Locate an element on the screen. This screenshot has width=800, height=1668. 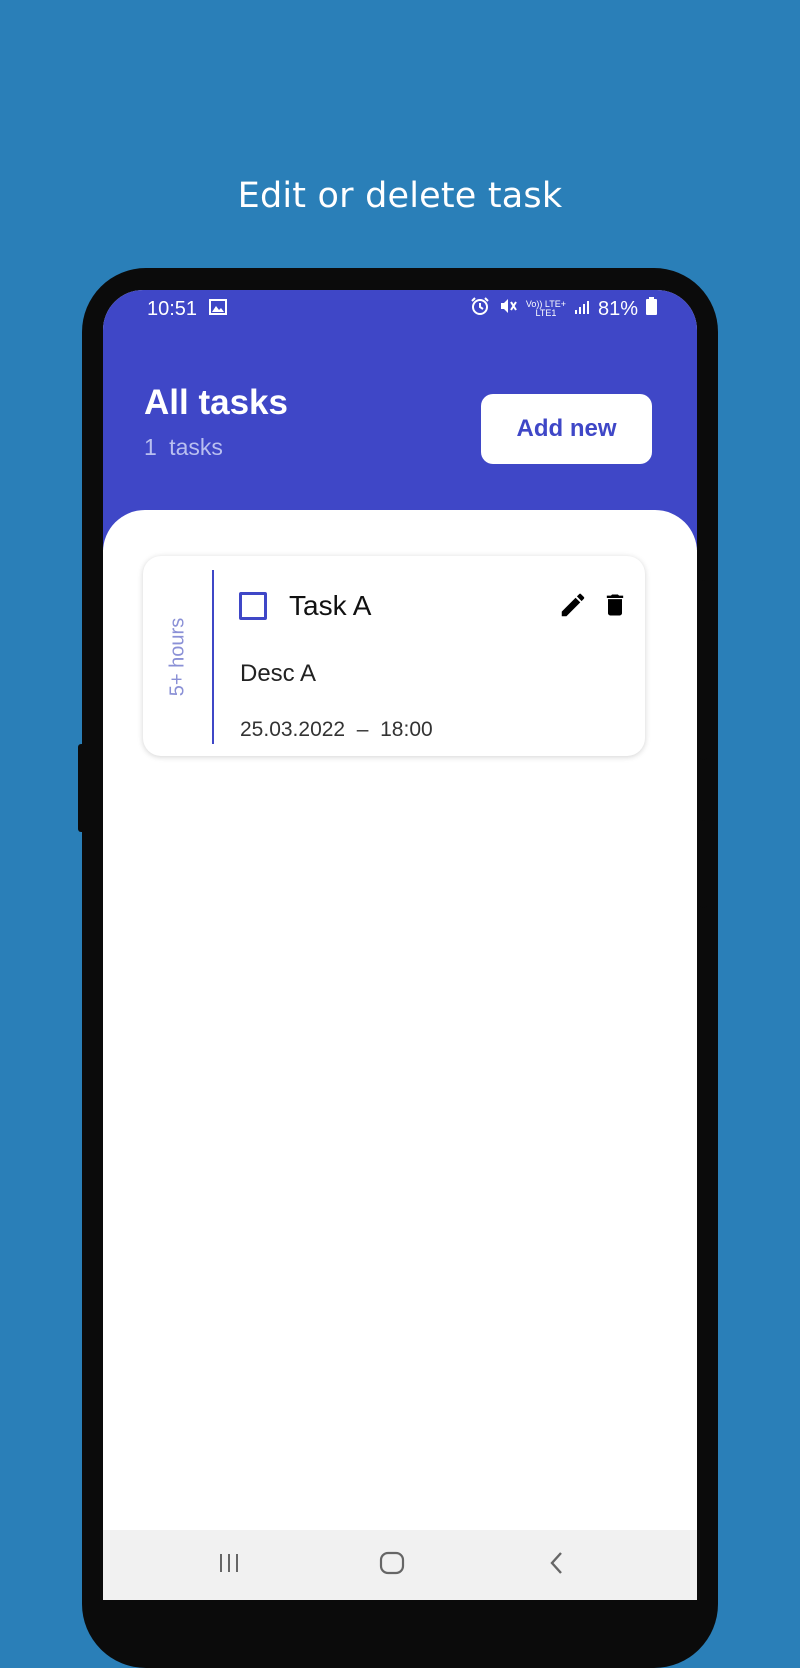
add-new-button: Add new is located at coordinates (566, 429).